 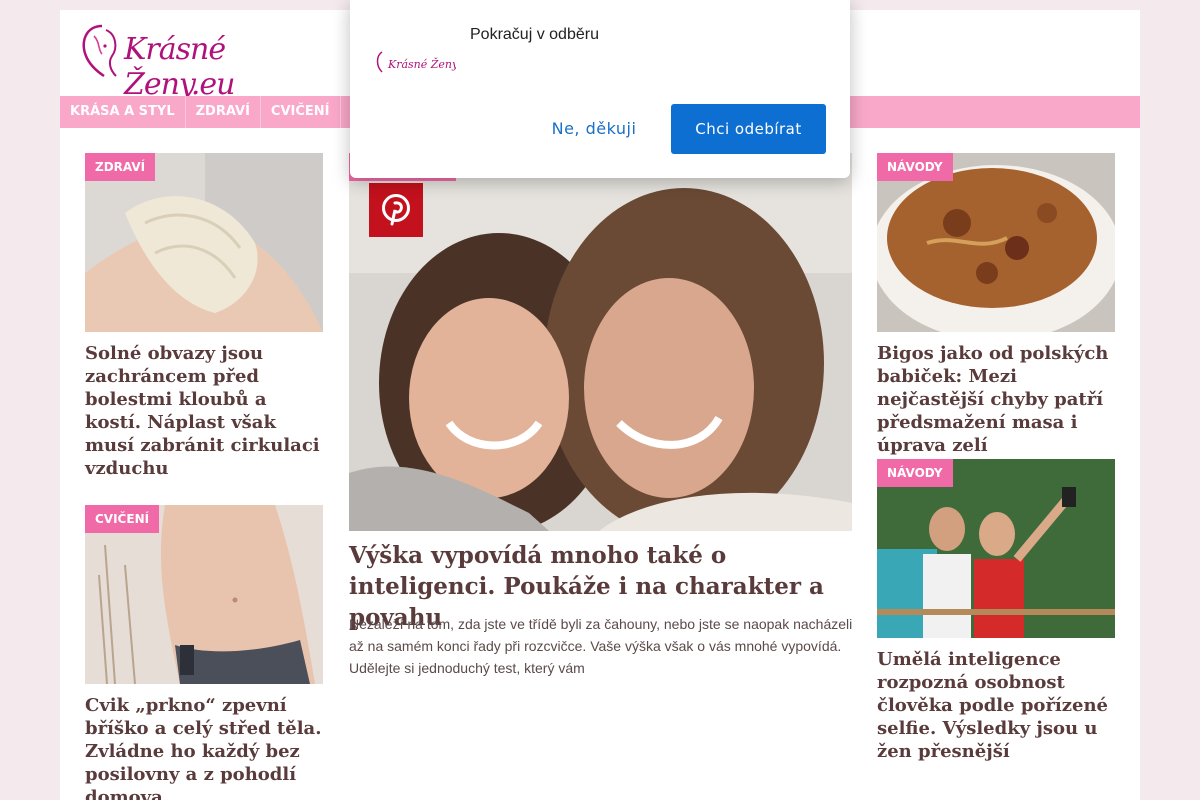 I want to click on pinterest-icon, so click(x=396, y=210).